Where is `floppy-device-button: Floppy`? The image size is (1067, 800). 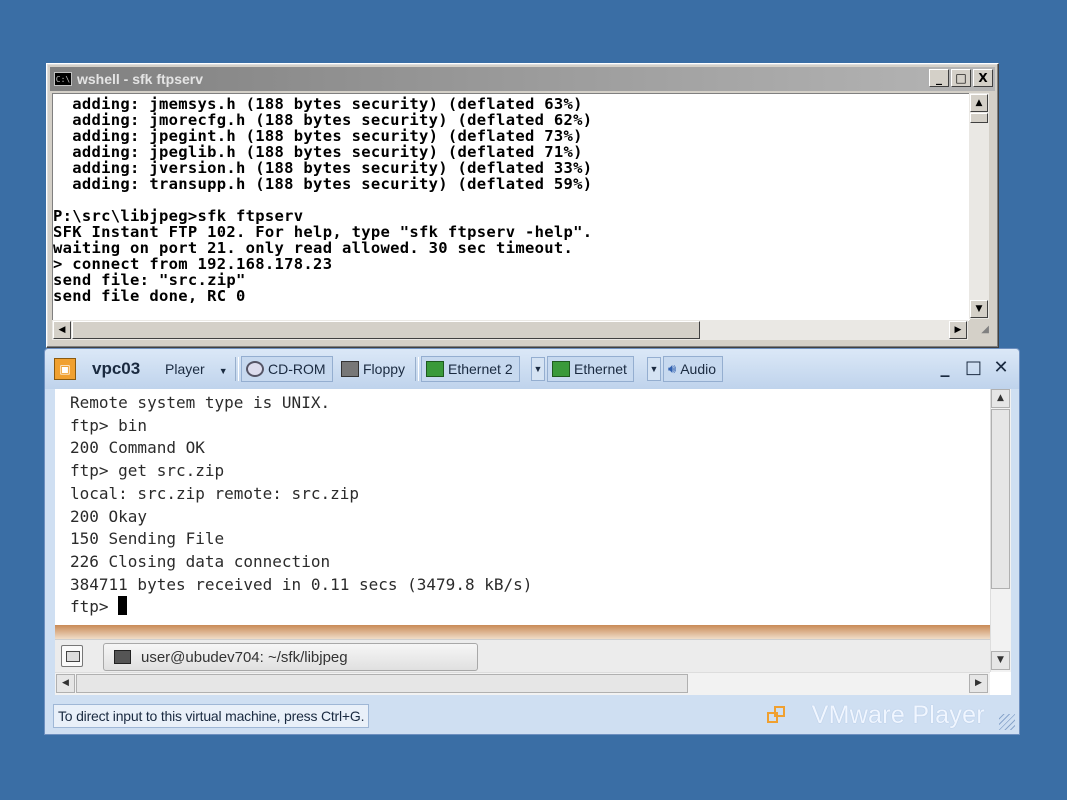 floppy-device-button: Floppy is located at coordinates (373, 369).